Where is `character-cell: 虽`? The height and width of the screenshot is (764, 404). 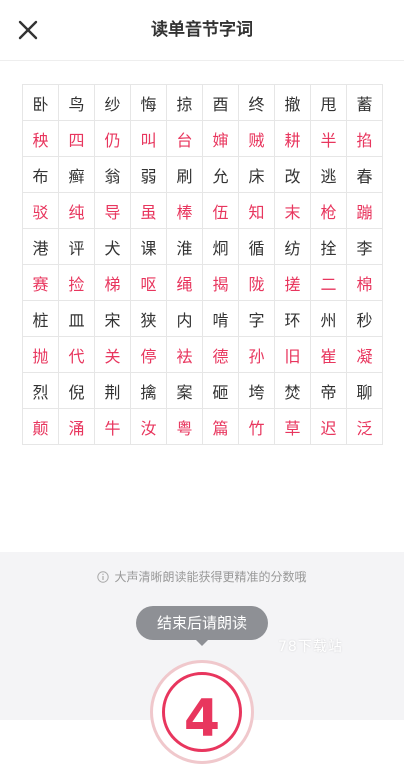 character-cell: 虽 is located at coordinates (149, 211).